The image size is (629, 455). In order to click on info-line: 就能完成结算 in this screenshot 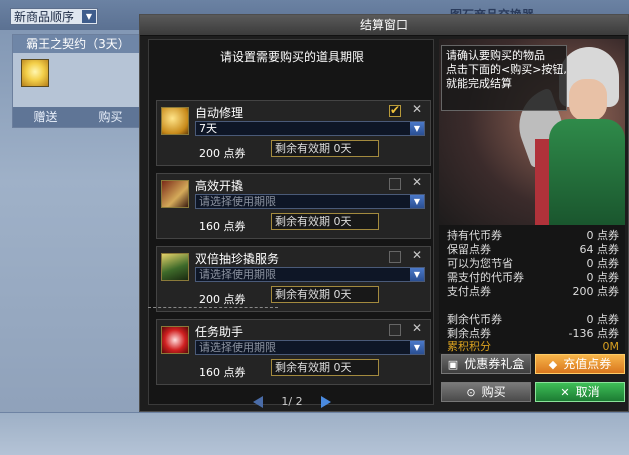, I will do `click(479, 83)`.